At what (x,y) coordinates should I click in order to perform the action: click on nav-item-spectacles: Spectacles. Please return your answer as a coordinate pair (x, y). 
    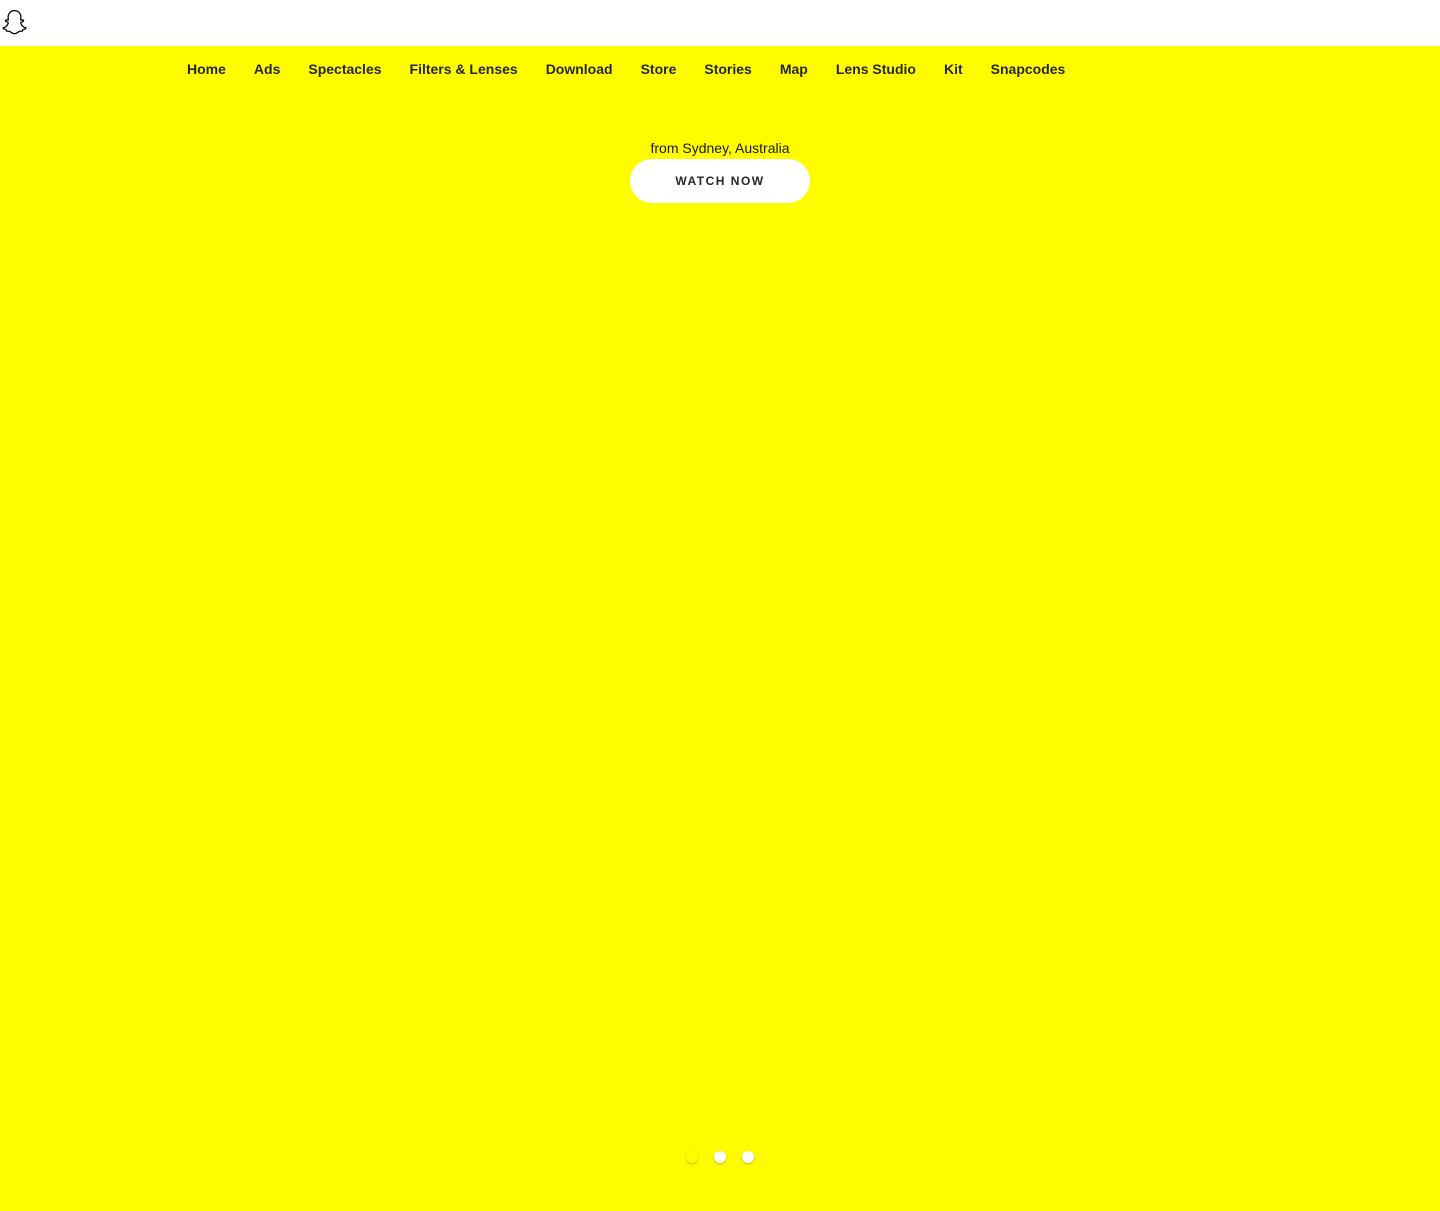
    Looking at the image, I should click on (344, 69).